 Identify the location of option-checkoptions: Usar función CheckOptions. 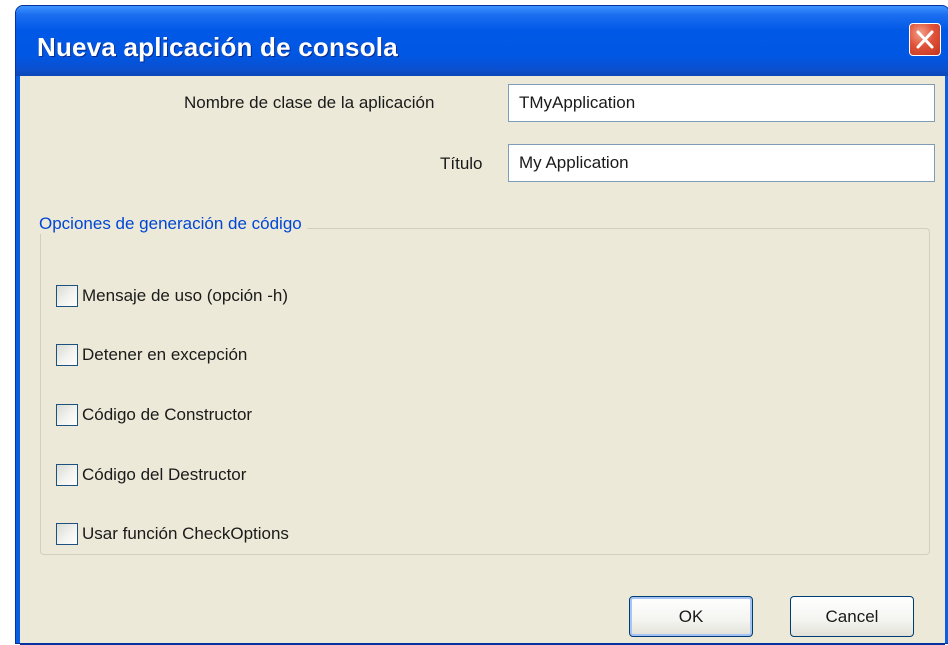
(172, 534).